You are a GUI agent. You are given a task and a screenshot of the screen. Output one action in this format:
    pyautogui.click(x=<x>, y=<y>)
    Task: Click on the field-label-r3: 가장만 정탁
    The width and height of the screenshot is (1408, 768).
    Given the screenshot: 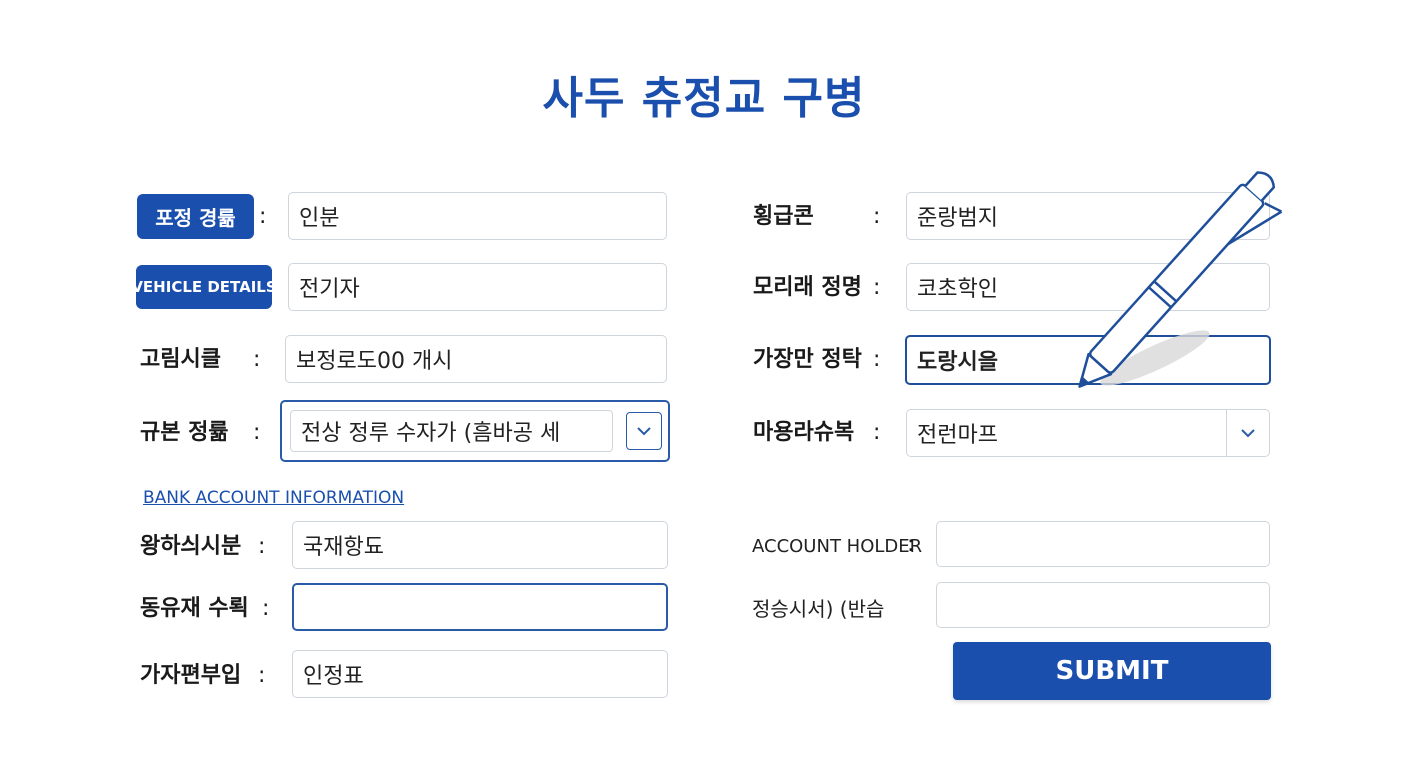 What is the action you would take?
    pyautogui.click(x=807, y=359)
    